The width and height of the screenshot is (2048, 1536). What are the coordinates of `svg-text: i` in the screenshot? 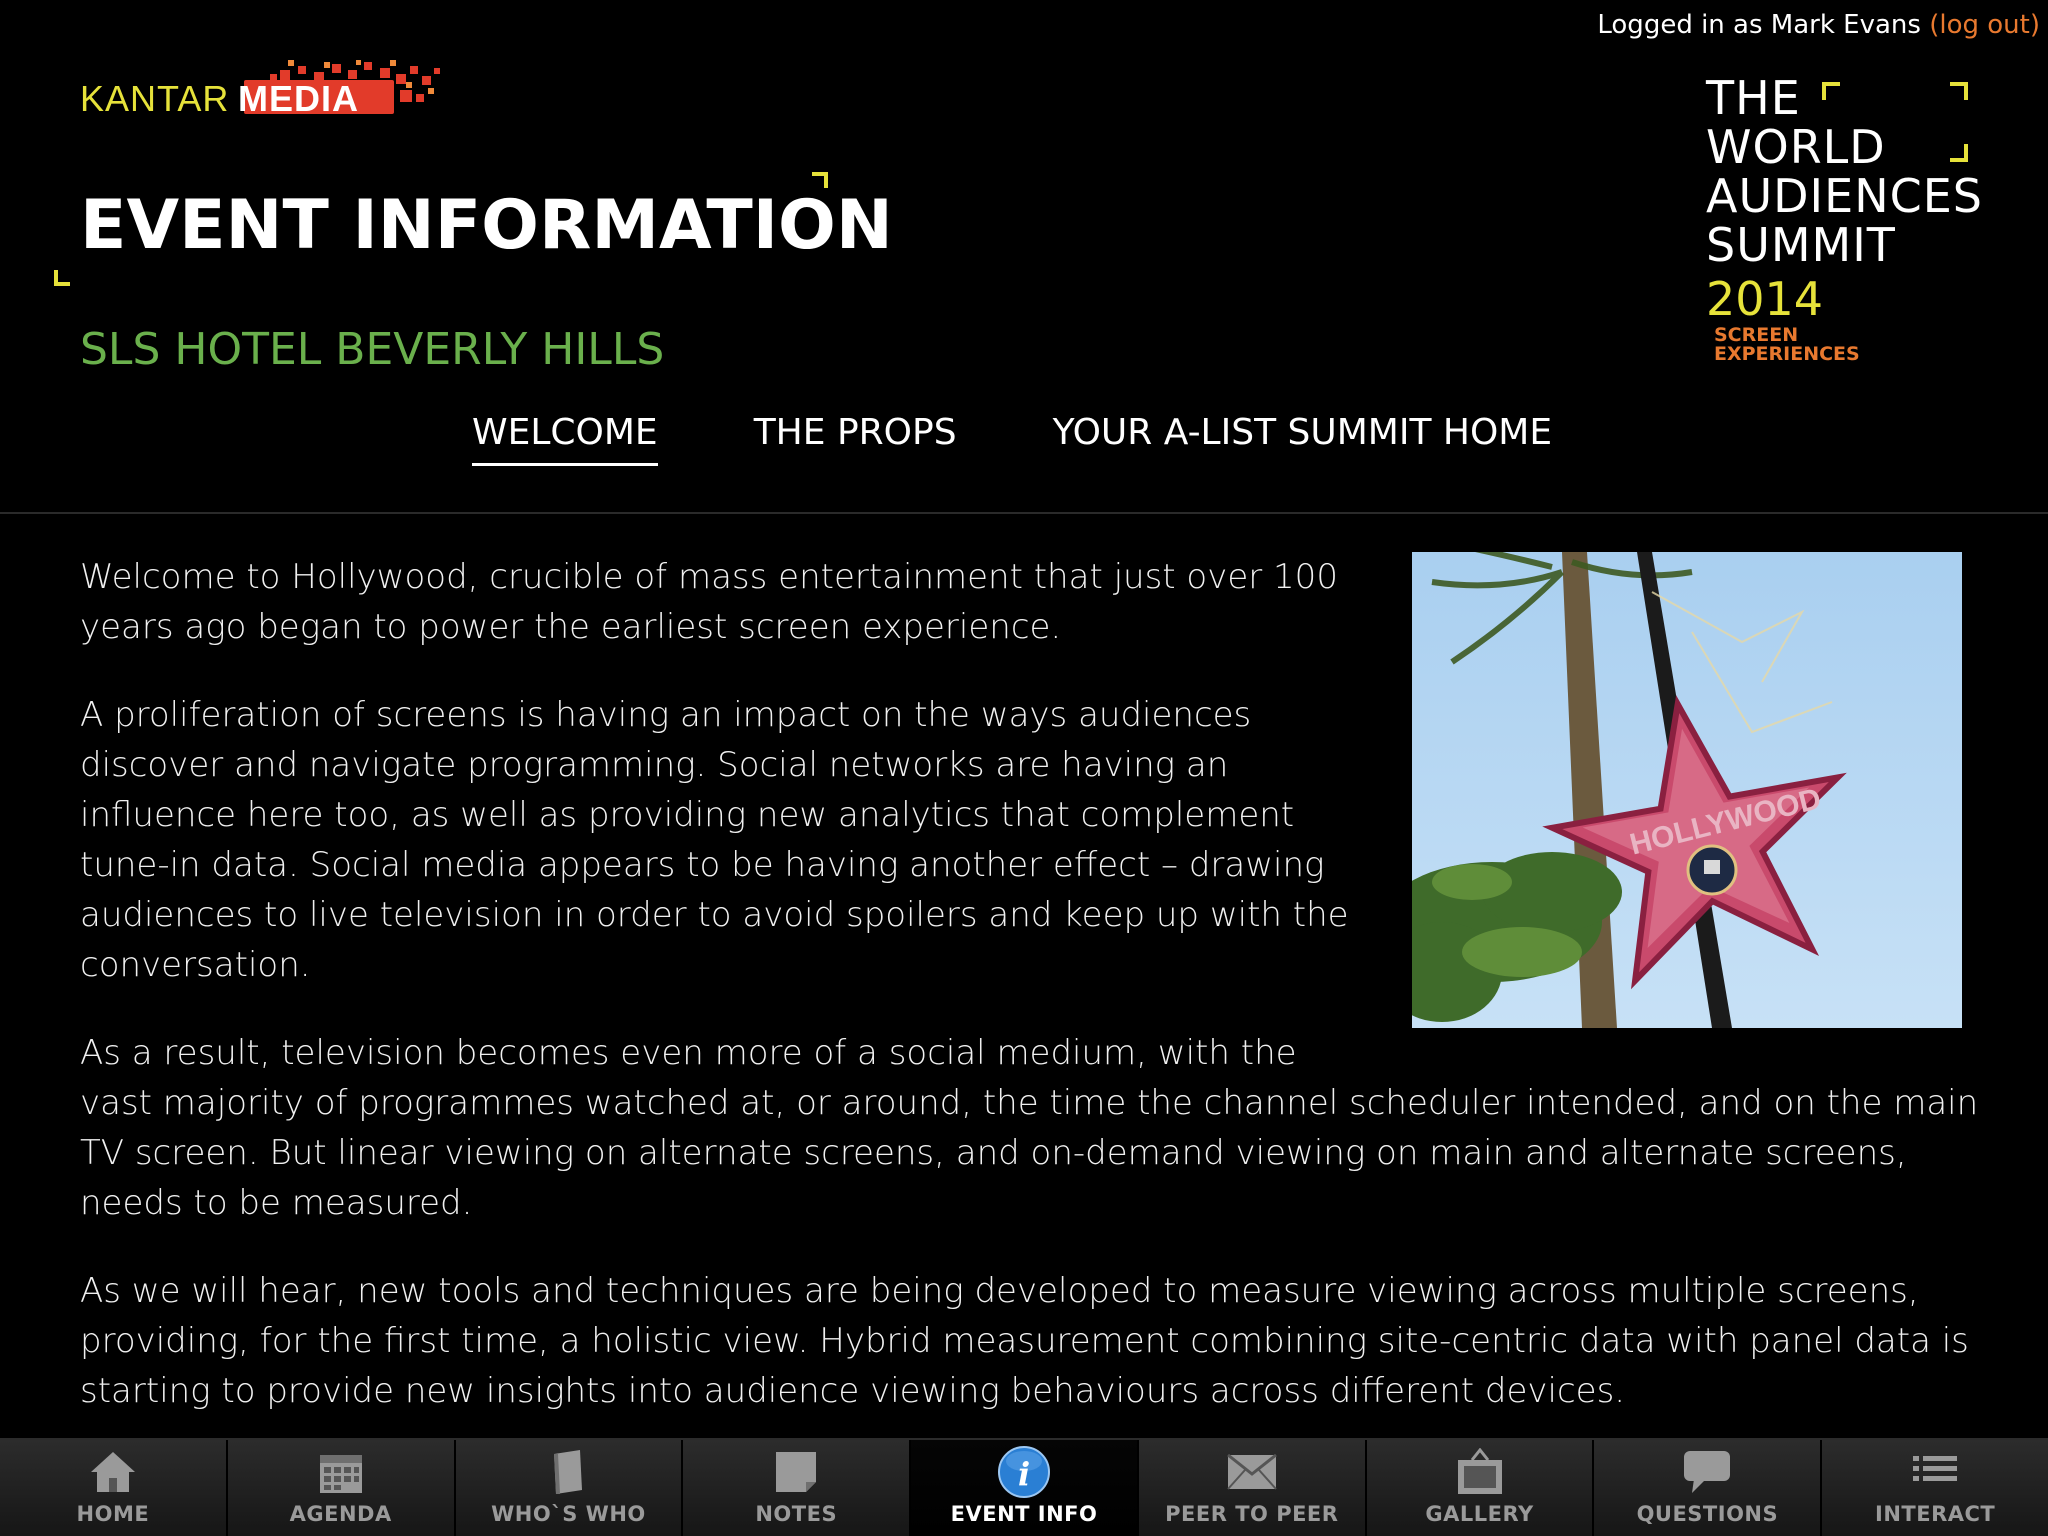 It's located at (1024, 1474).